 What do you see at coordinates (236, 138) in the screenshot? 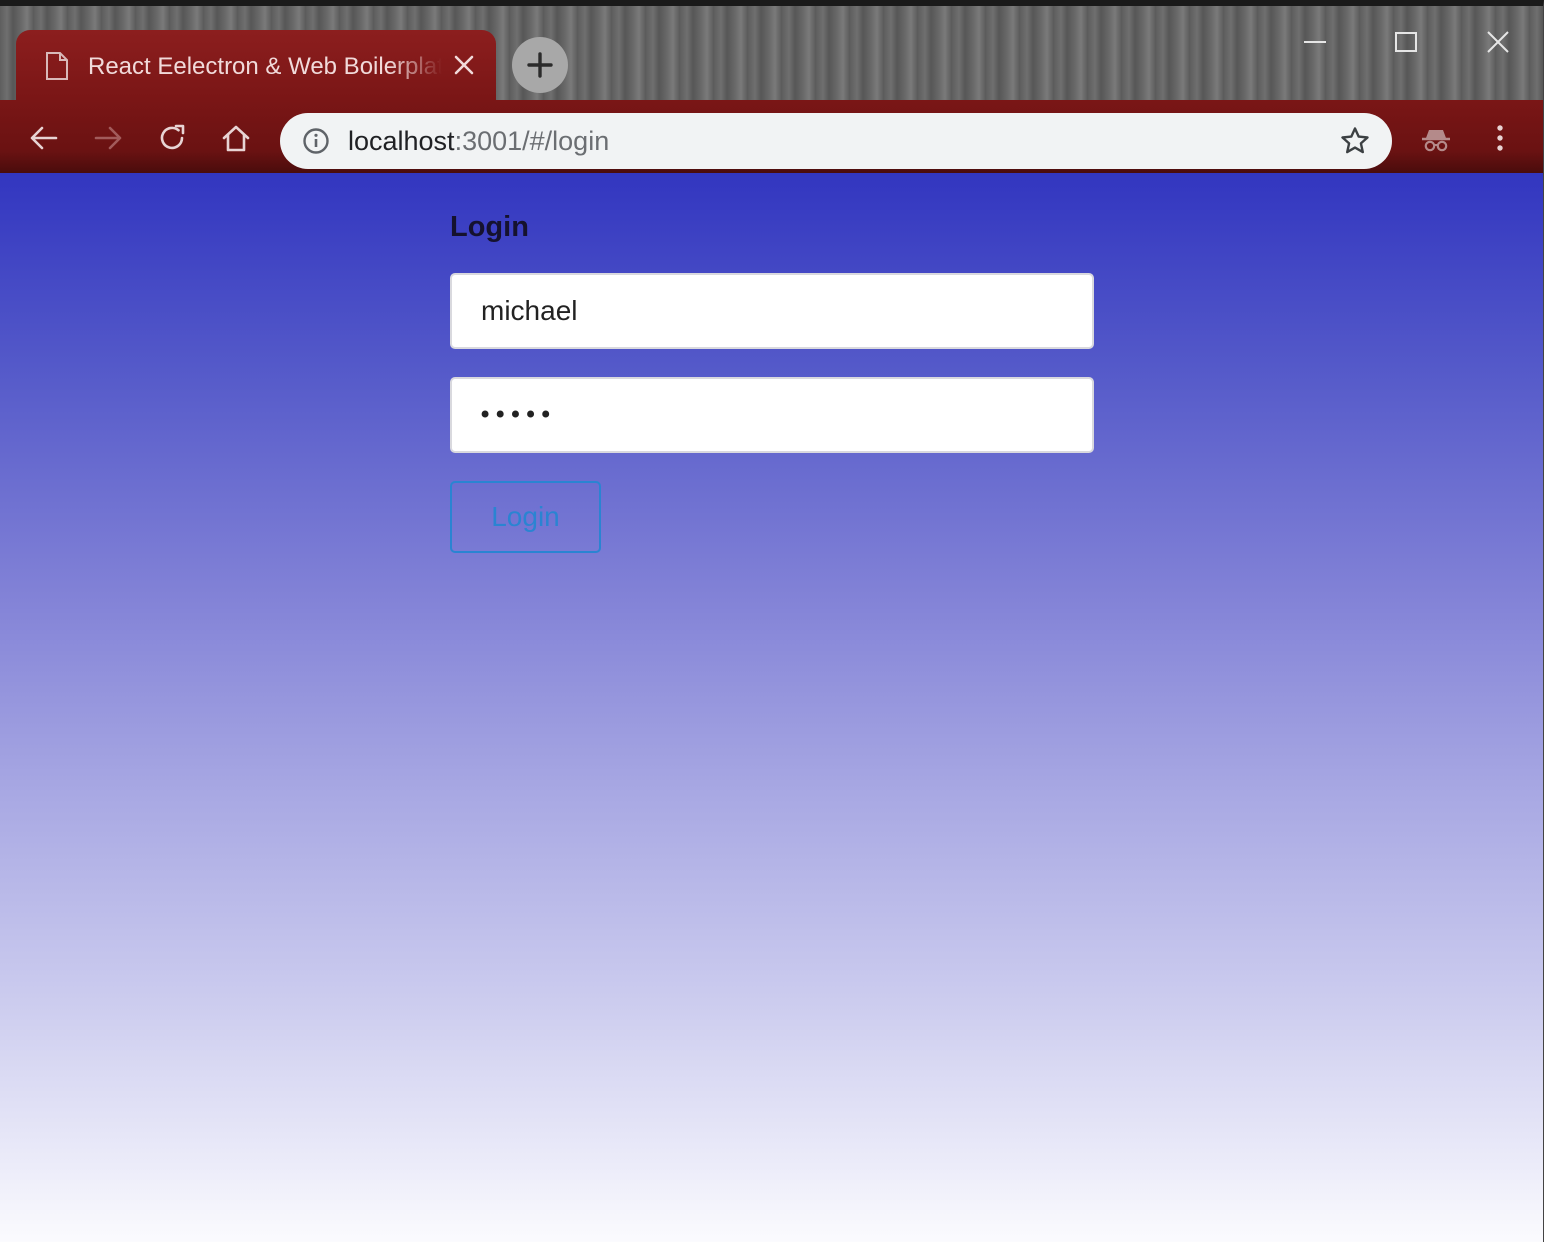
I see `home-icon` at bounding box center [236, 138].